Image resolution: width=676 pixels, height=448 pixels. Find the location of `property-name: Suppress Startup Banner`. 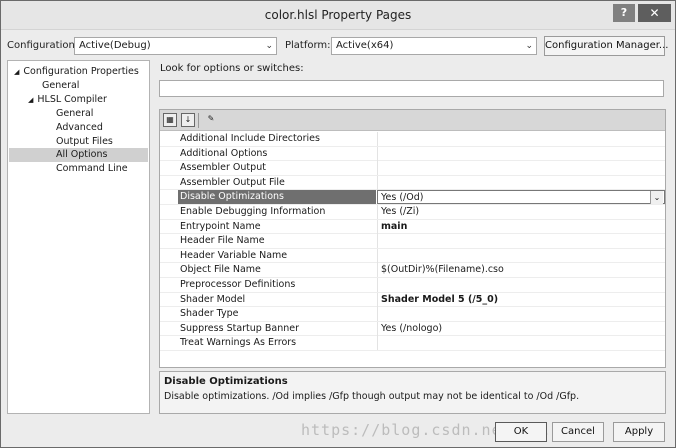

property-name: Suppress Startup Banner is located at coordinates (239, 328).